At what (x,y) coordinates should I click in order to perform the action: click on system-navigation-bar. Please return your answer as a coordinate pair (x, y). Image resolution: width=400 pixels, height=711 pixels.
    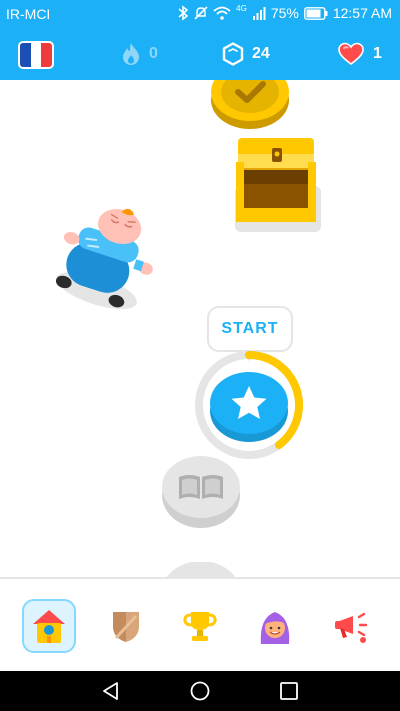
    Looking at the image, I should click on (200, 691).